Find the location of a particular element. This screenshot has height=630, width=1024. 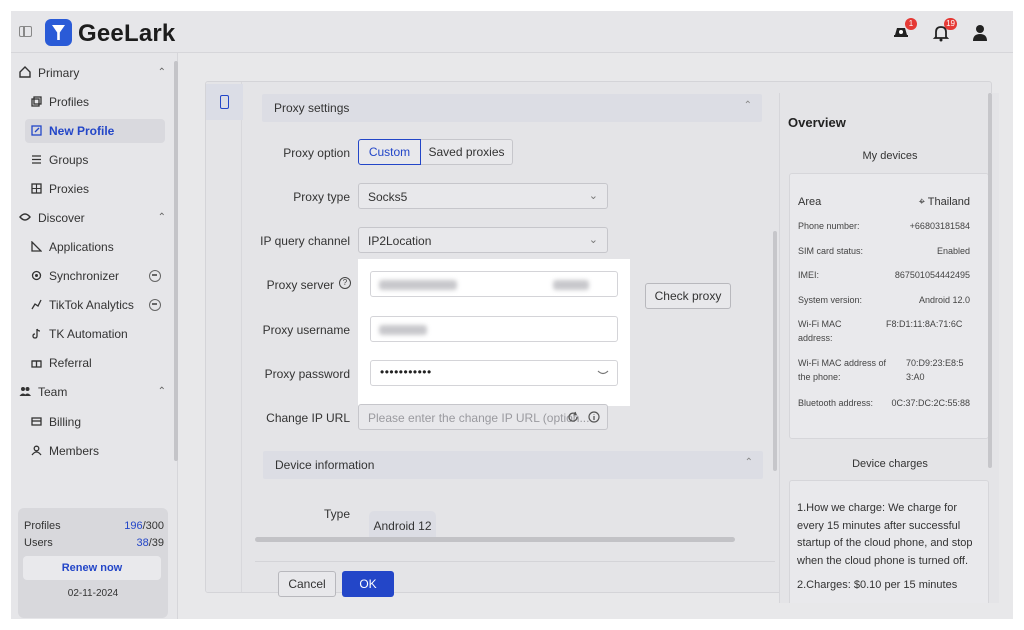

sidebar-item-referral: Referral is located at coordinates (95, 363).